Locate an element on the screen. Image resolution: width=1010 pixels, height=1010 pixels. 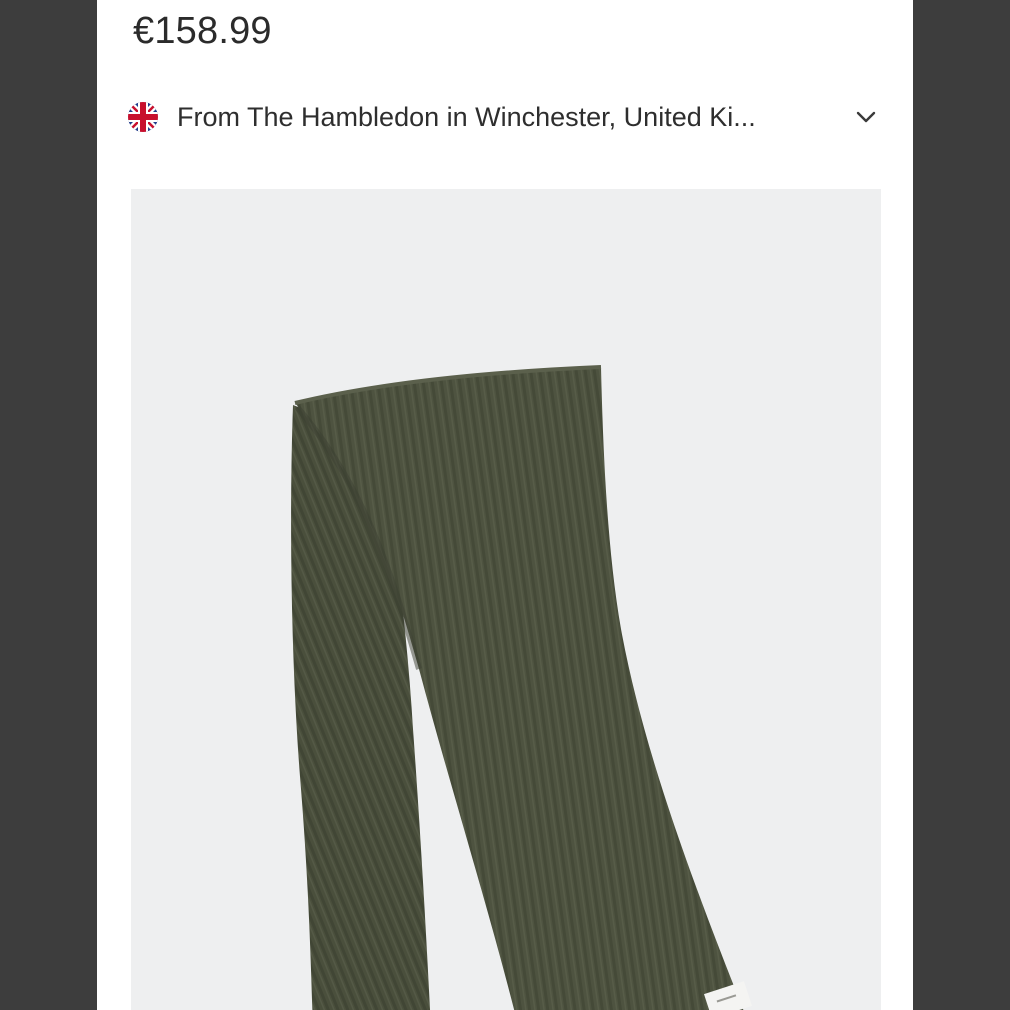
chevron-down-icon is located at coordinates (866, 117).